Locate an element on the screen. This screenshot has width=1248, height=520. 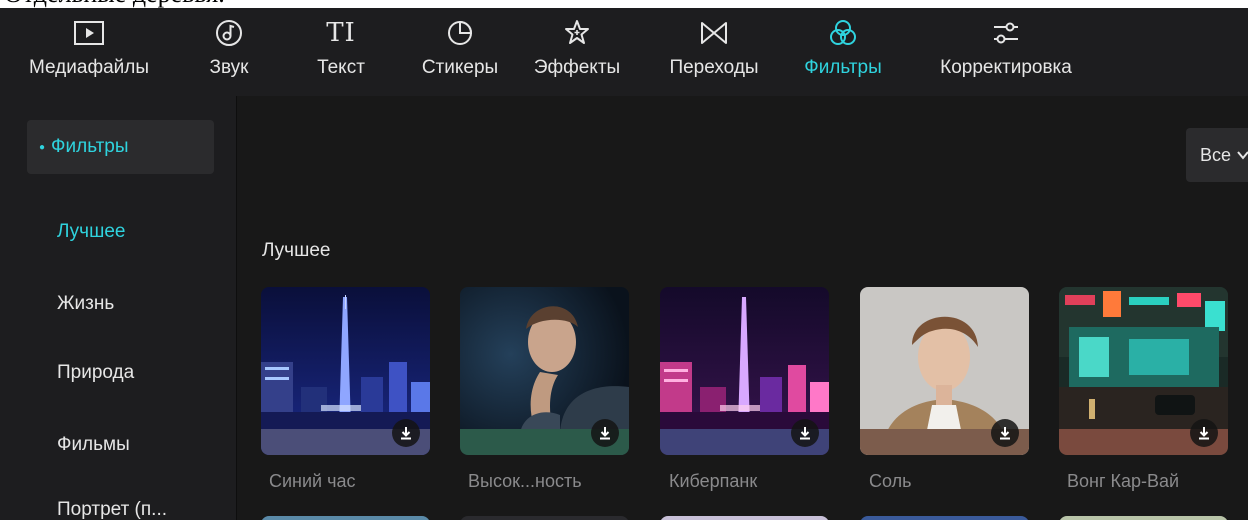
transition-bowtie-icon is located at coordinates (714, 33).